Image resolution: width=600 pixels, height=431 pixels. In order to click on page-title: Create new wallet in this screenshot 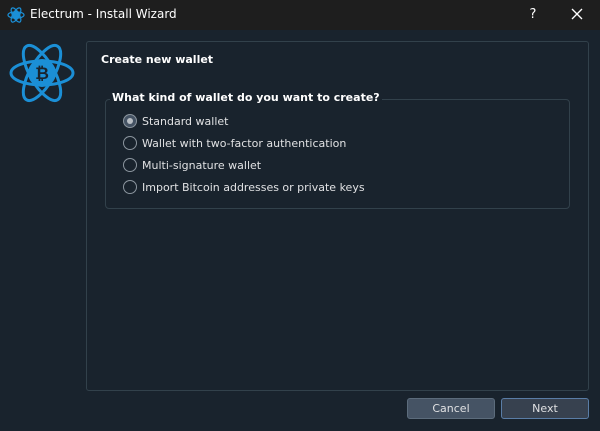, I will do `click(157, 59)`.